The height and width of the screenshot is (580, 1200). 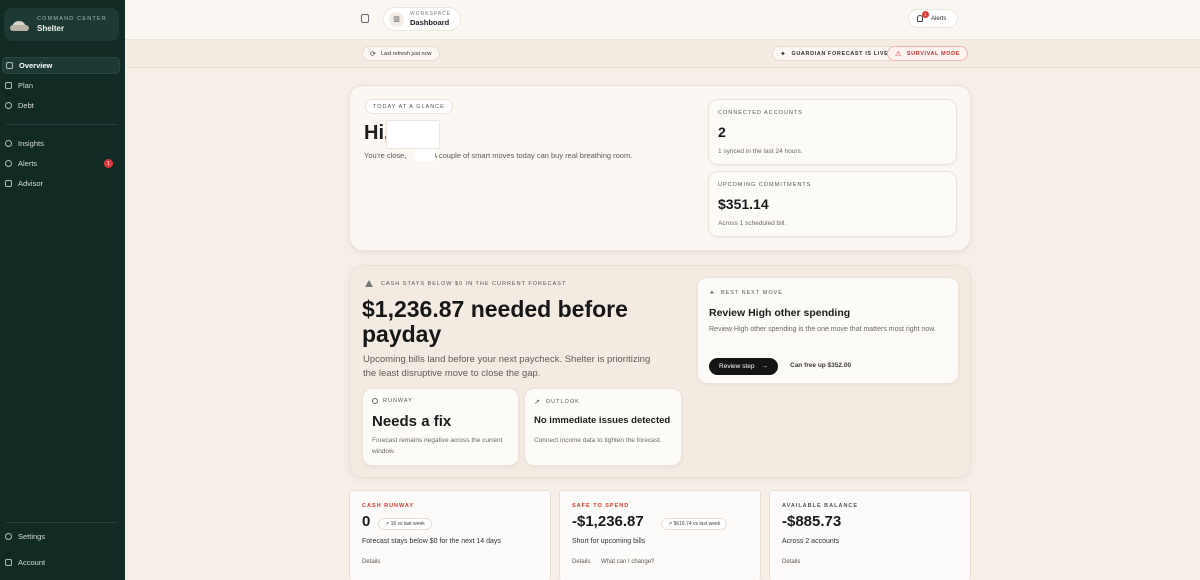 I want to click on sidebar-item-insights: Insights, so click(x=61, y=143).